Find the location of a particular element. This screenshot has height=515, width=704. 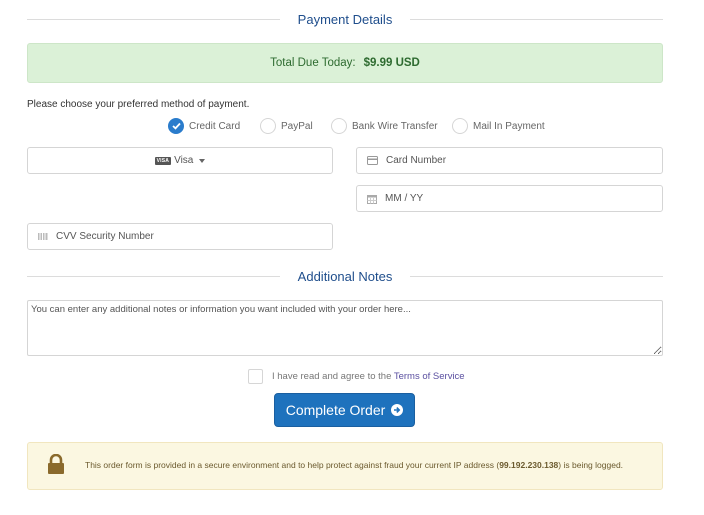

calendar-icon is located at coordinates (372, 199).